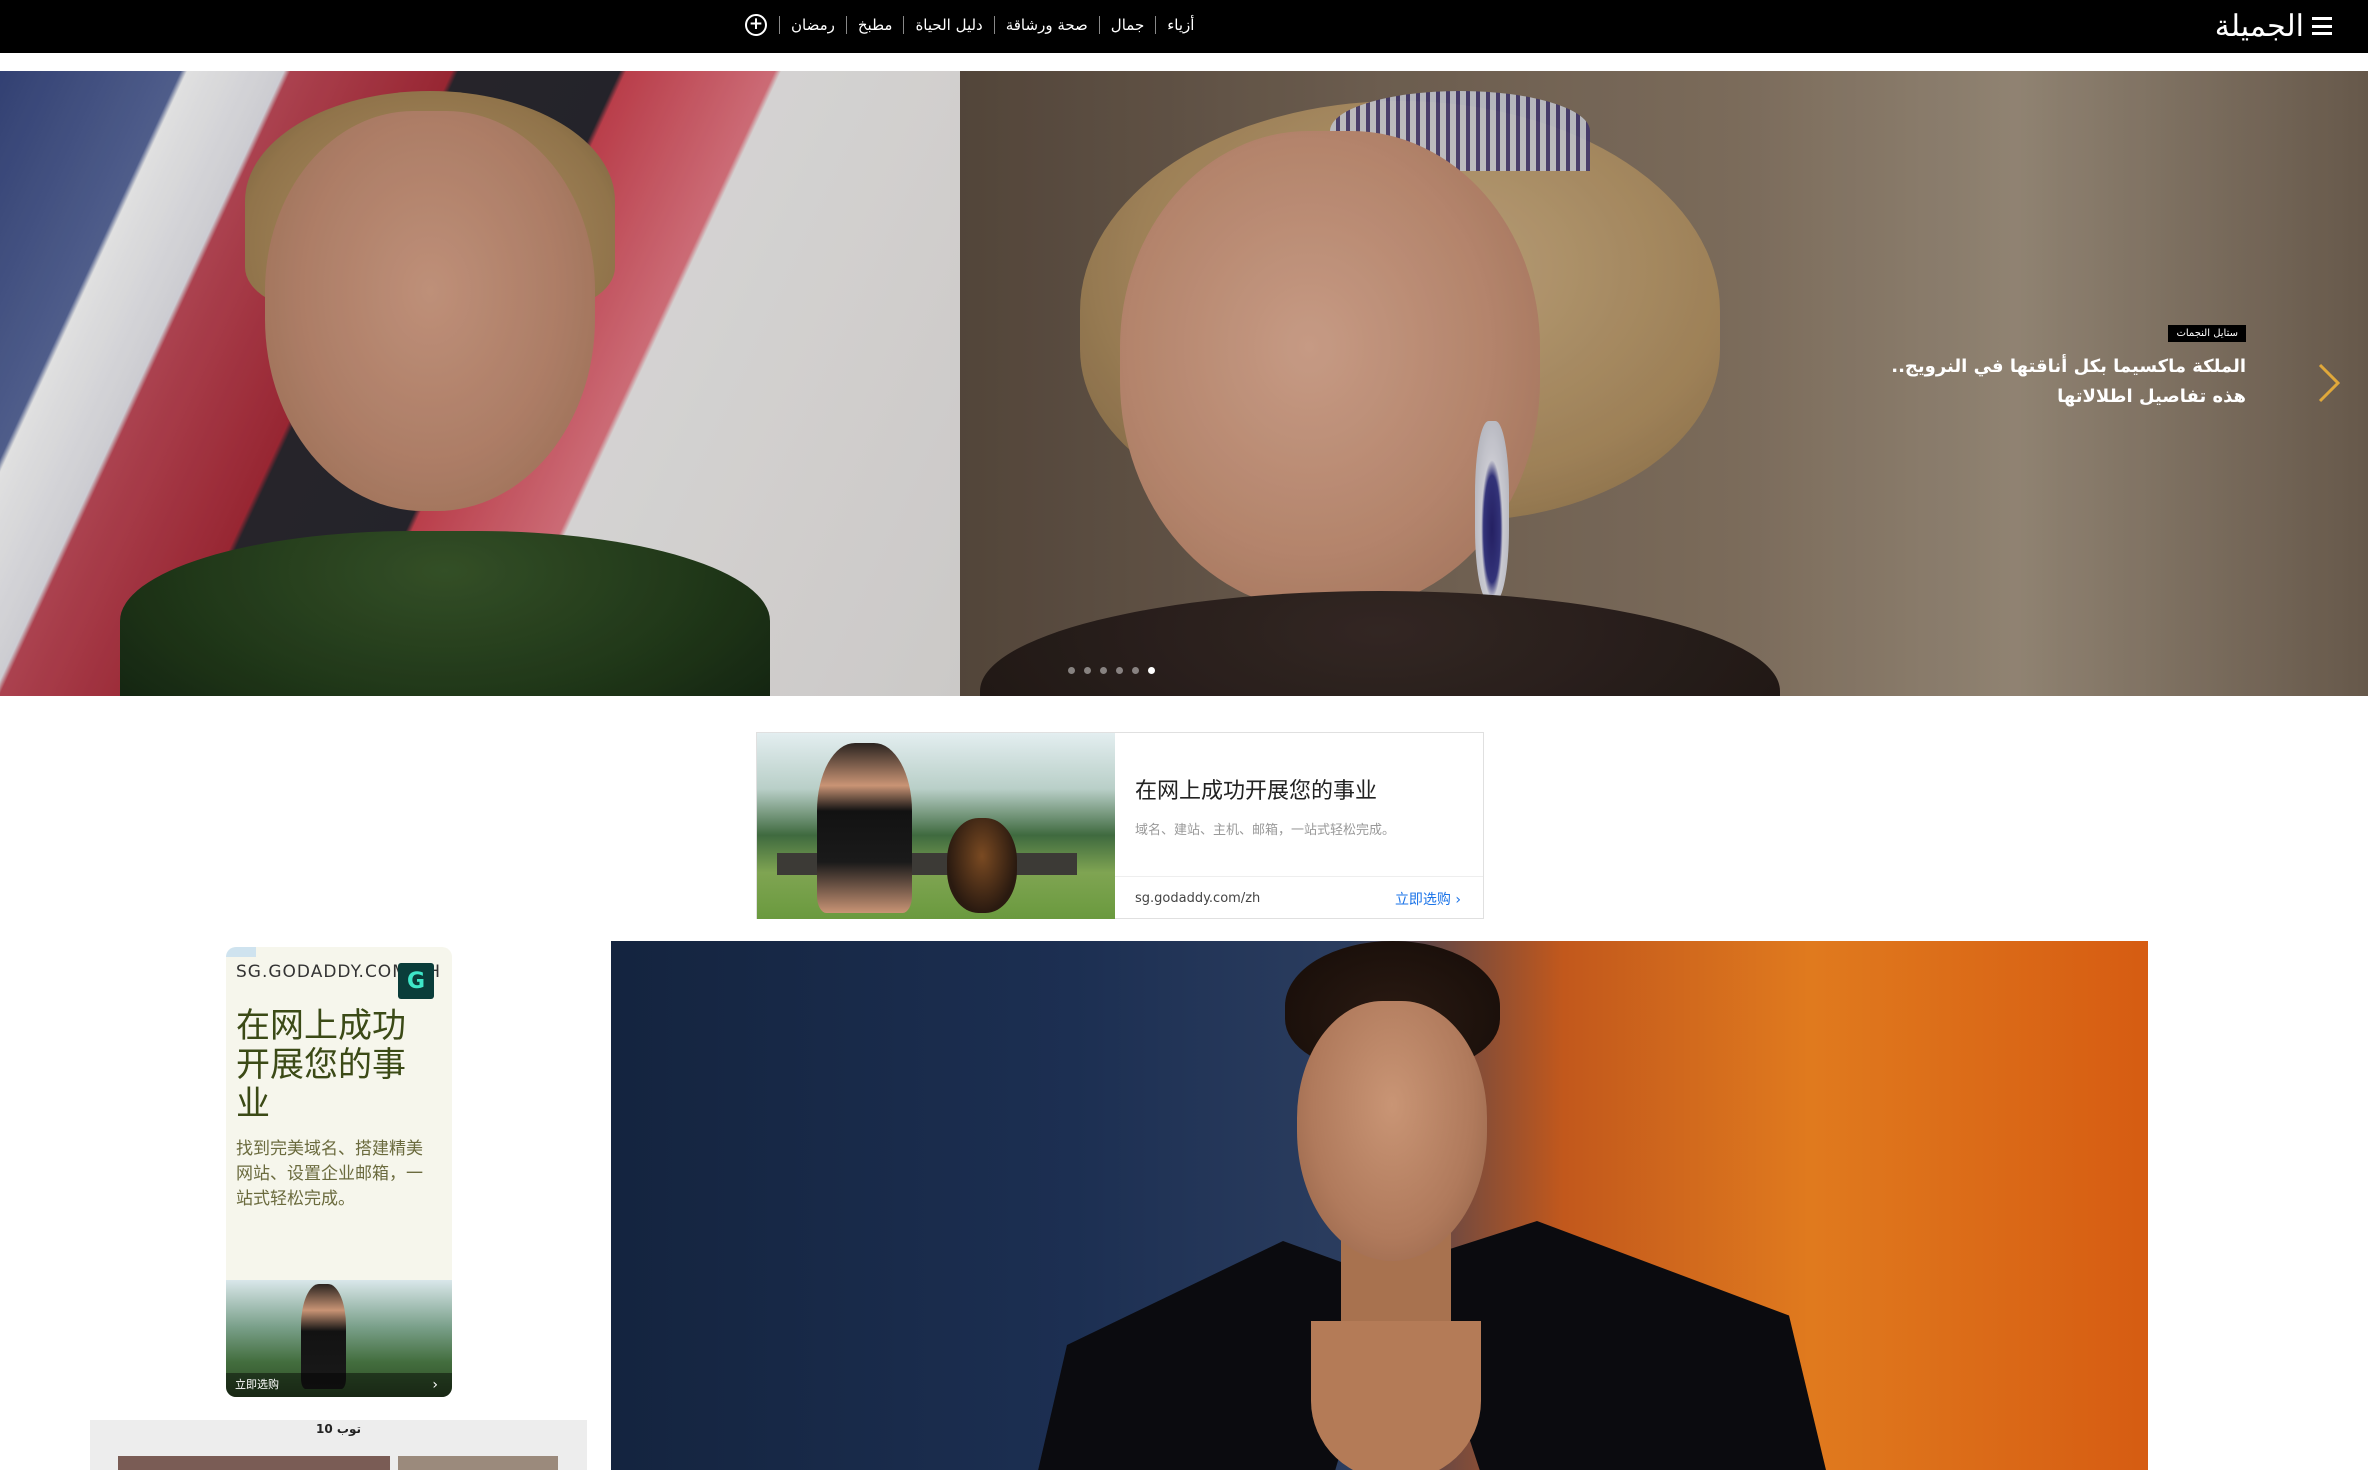 This screenshot has height=1470, width=2368. I want to click on nav-item-kitchen: مطبخ, so click(874, 24).